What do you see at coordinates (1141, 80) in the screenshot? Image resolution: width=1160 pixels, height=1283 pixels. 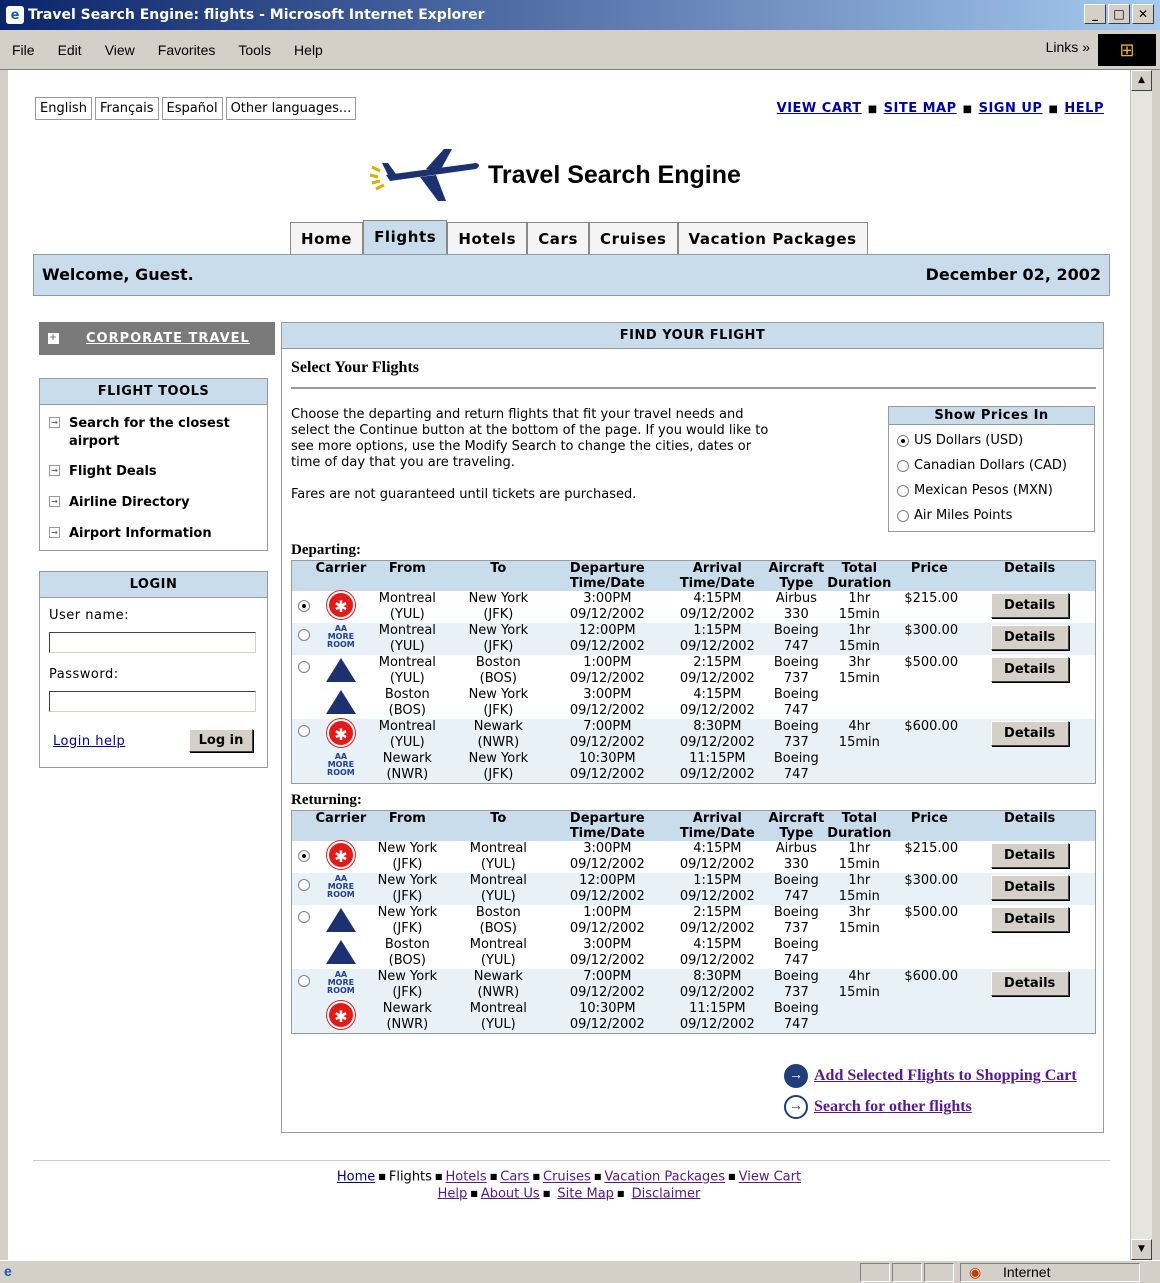 I see `scroll-up-icon: ▲` at bounding box center [1141, 80].